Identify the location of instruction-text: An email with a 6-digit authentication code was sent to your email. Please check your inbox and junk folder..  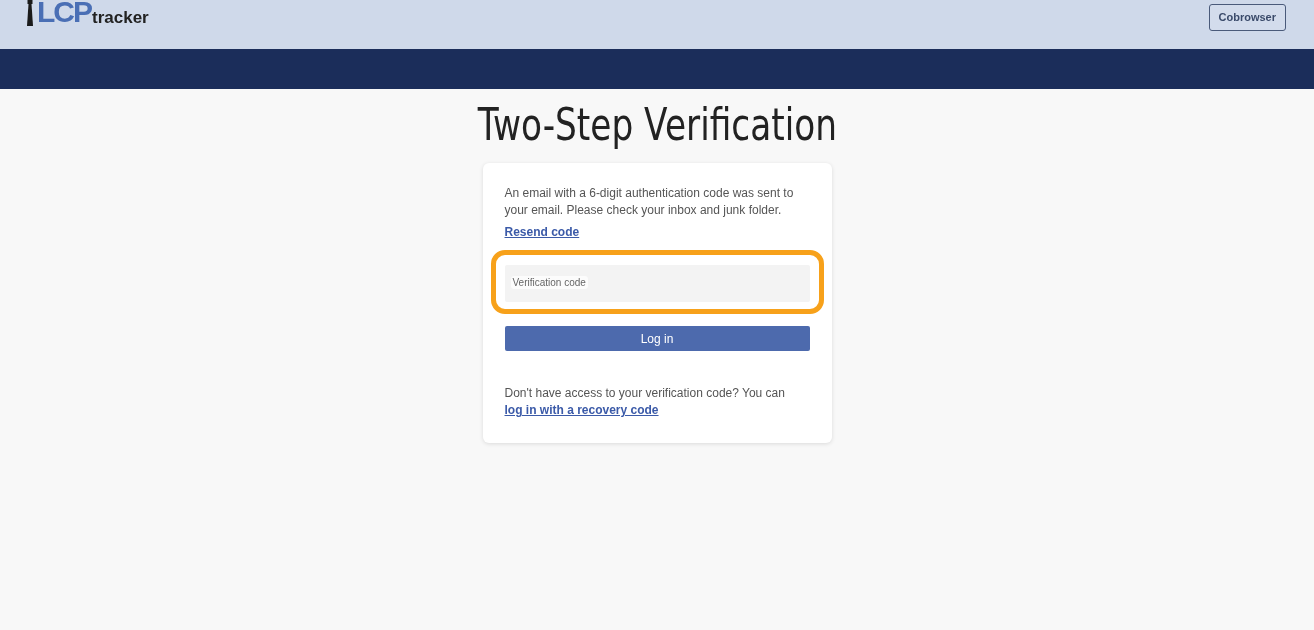
(649, 202).